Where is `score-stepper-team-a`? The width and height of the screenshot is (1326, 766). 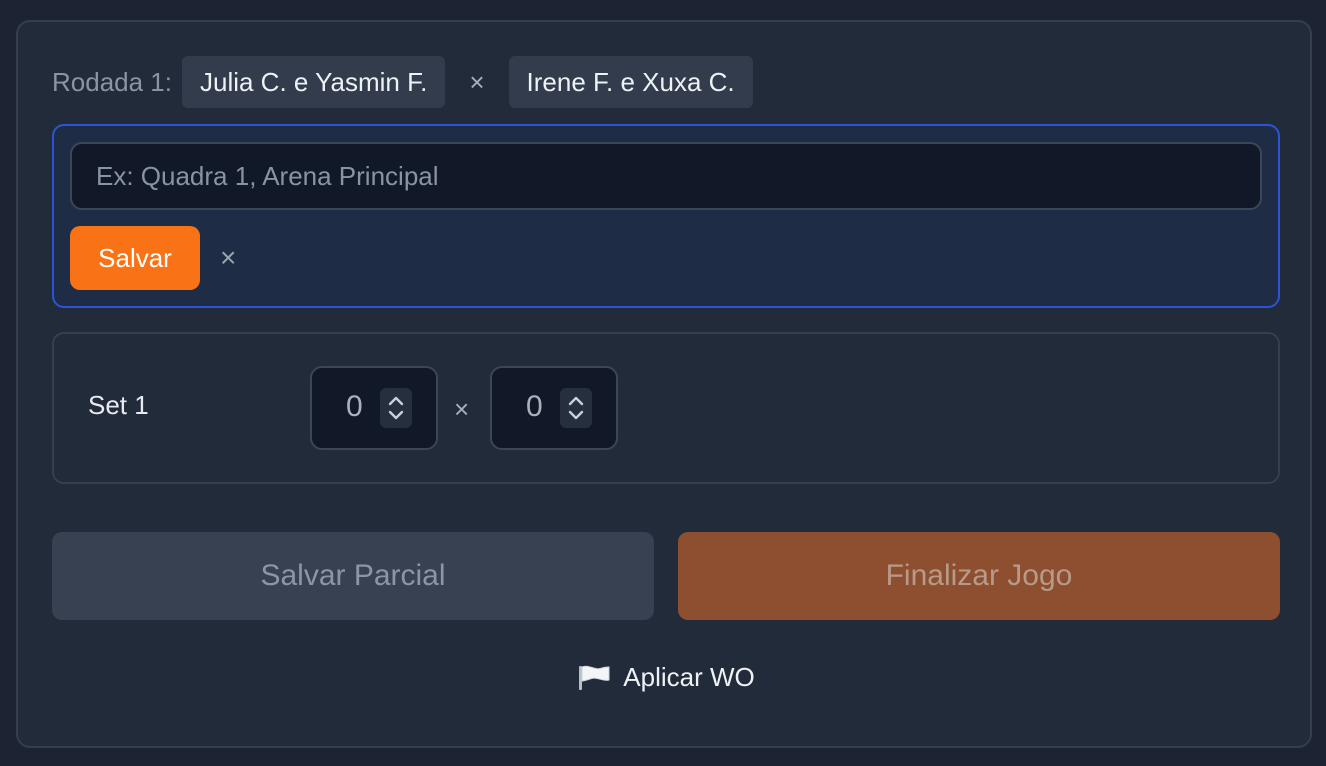
score-stepper-team-a is located at coordinates (396, 408).